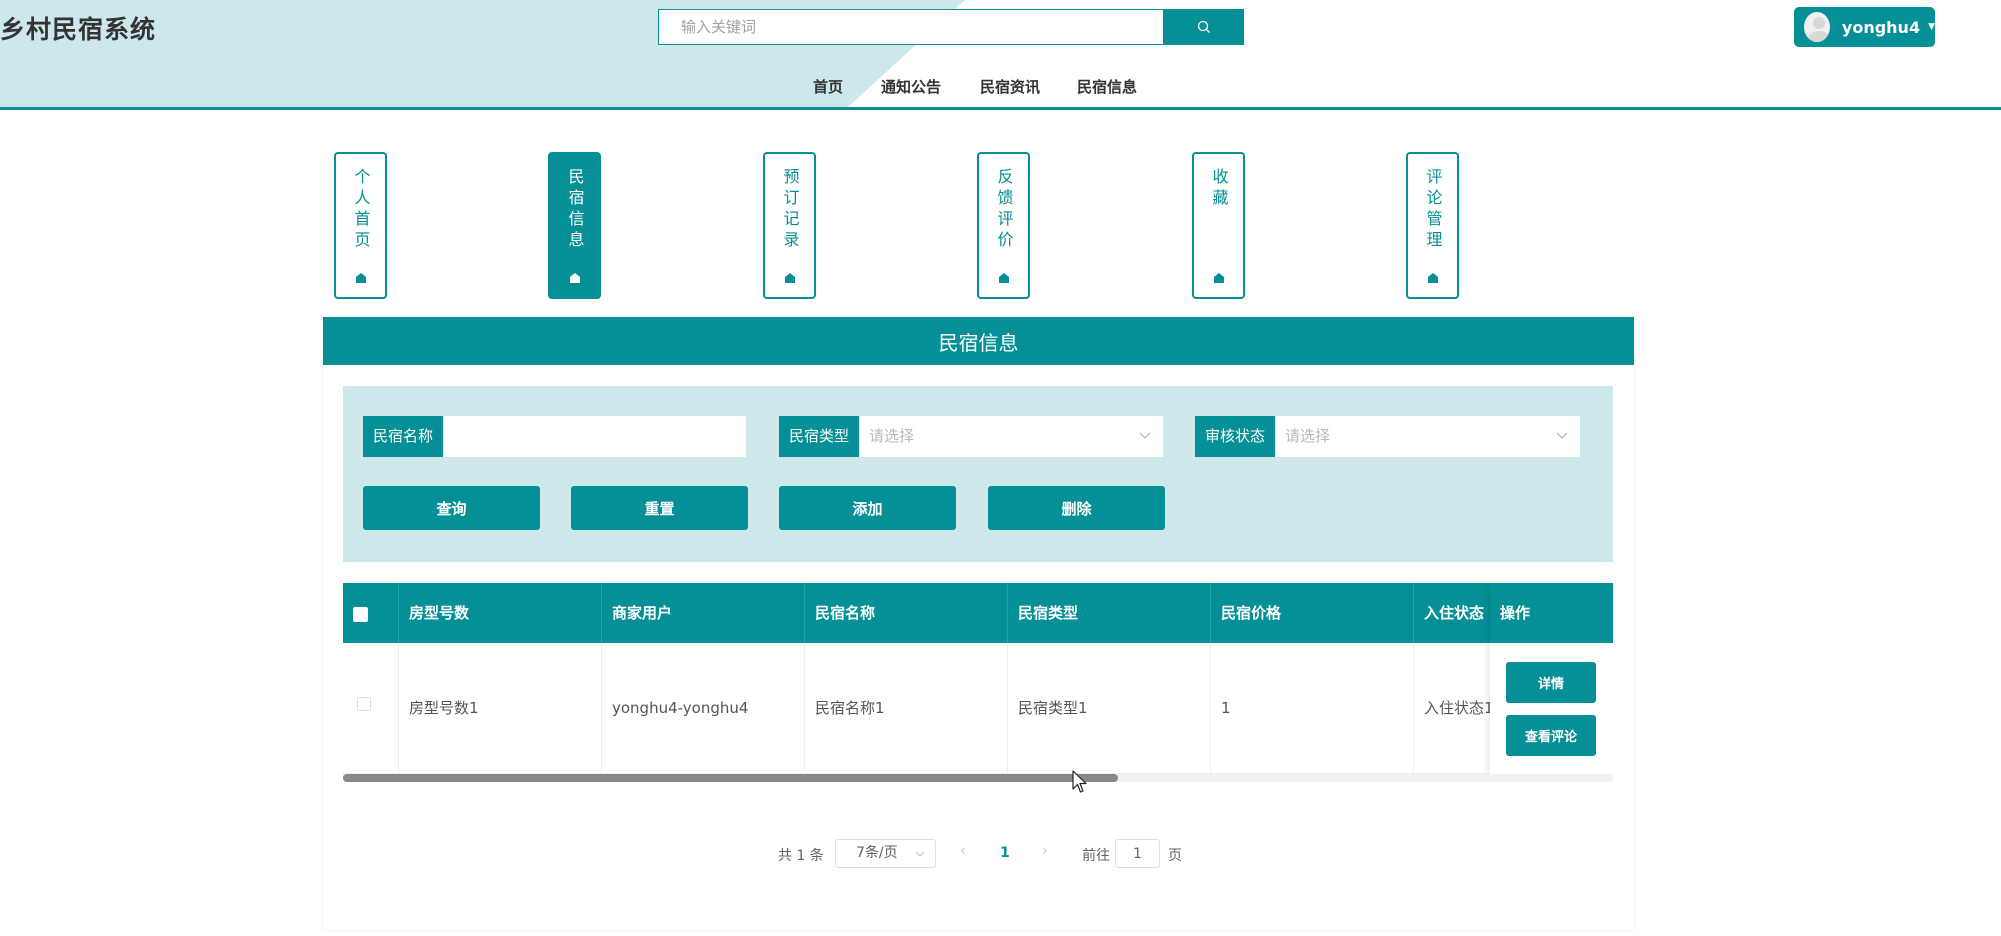  I want to click on menu-tab-label: 个人首页, so click(361, 210).